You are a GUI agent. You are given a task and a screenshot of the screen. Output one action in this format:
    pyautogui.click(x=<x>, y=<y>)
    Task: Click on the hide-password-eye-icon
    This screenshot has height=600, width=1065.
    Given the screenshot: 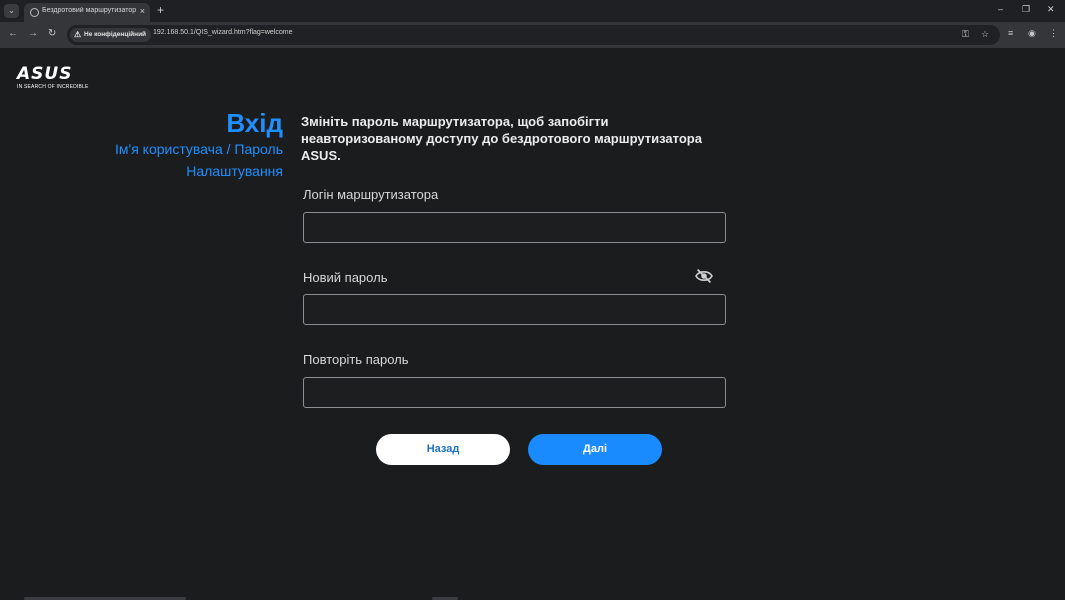 What is the action you would take?
    pyautogui.click(x=704, y=276)
    